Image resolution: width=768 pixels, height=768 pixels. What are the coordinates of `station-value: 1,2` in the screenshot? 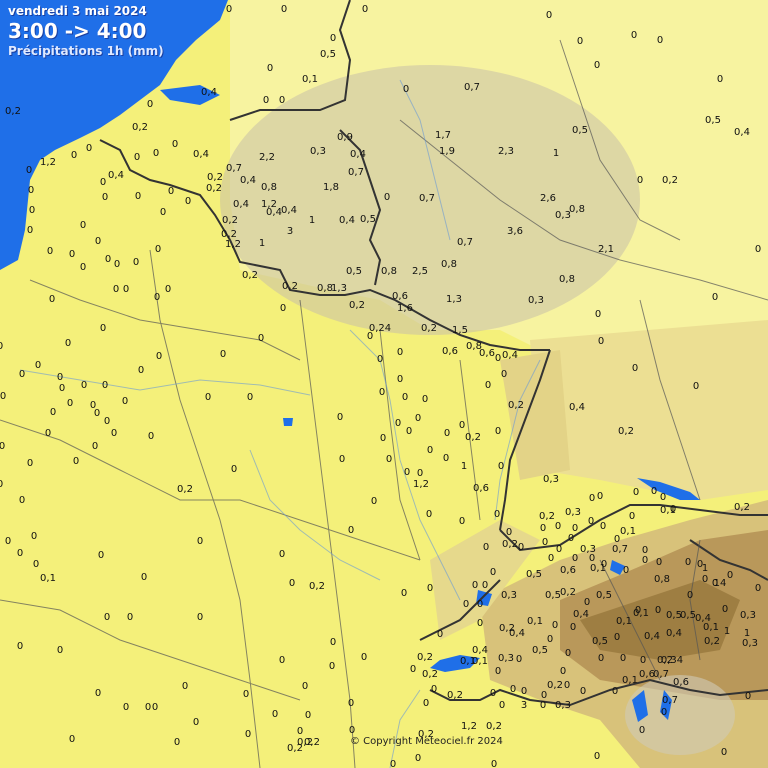 It's located at (469, 726).